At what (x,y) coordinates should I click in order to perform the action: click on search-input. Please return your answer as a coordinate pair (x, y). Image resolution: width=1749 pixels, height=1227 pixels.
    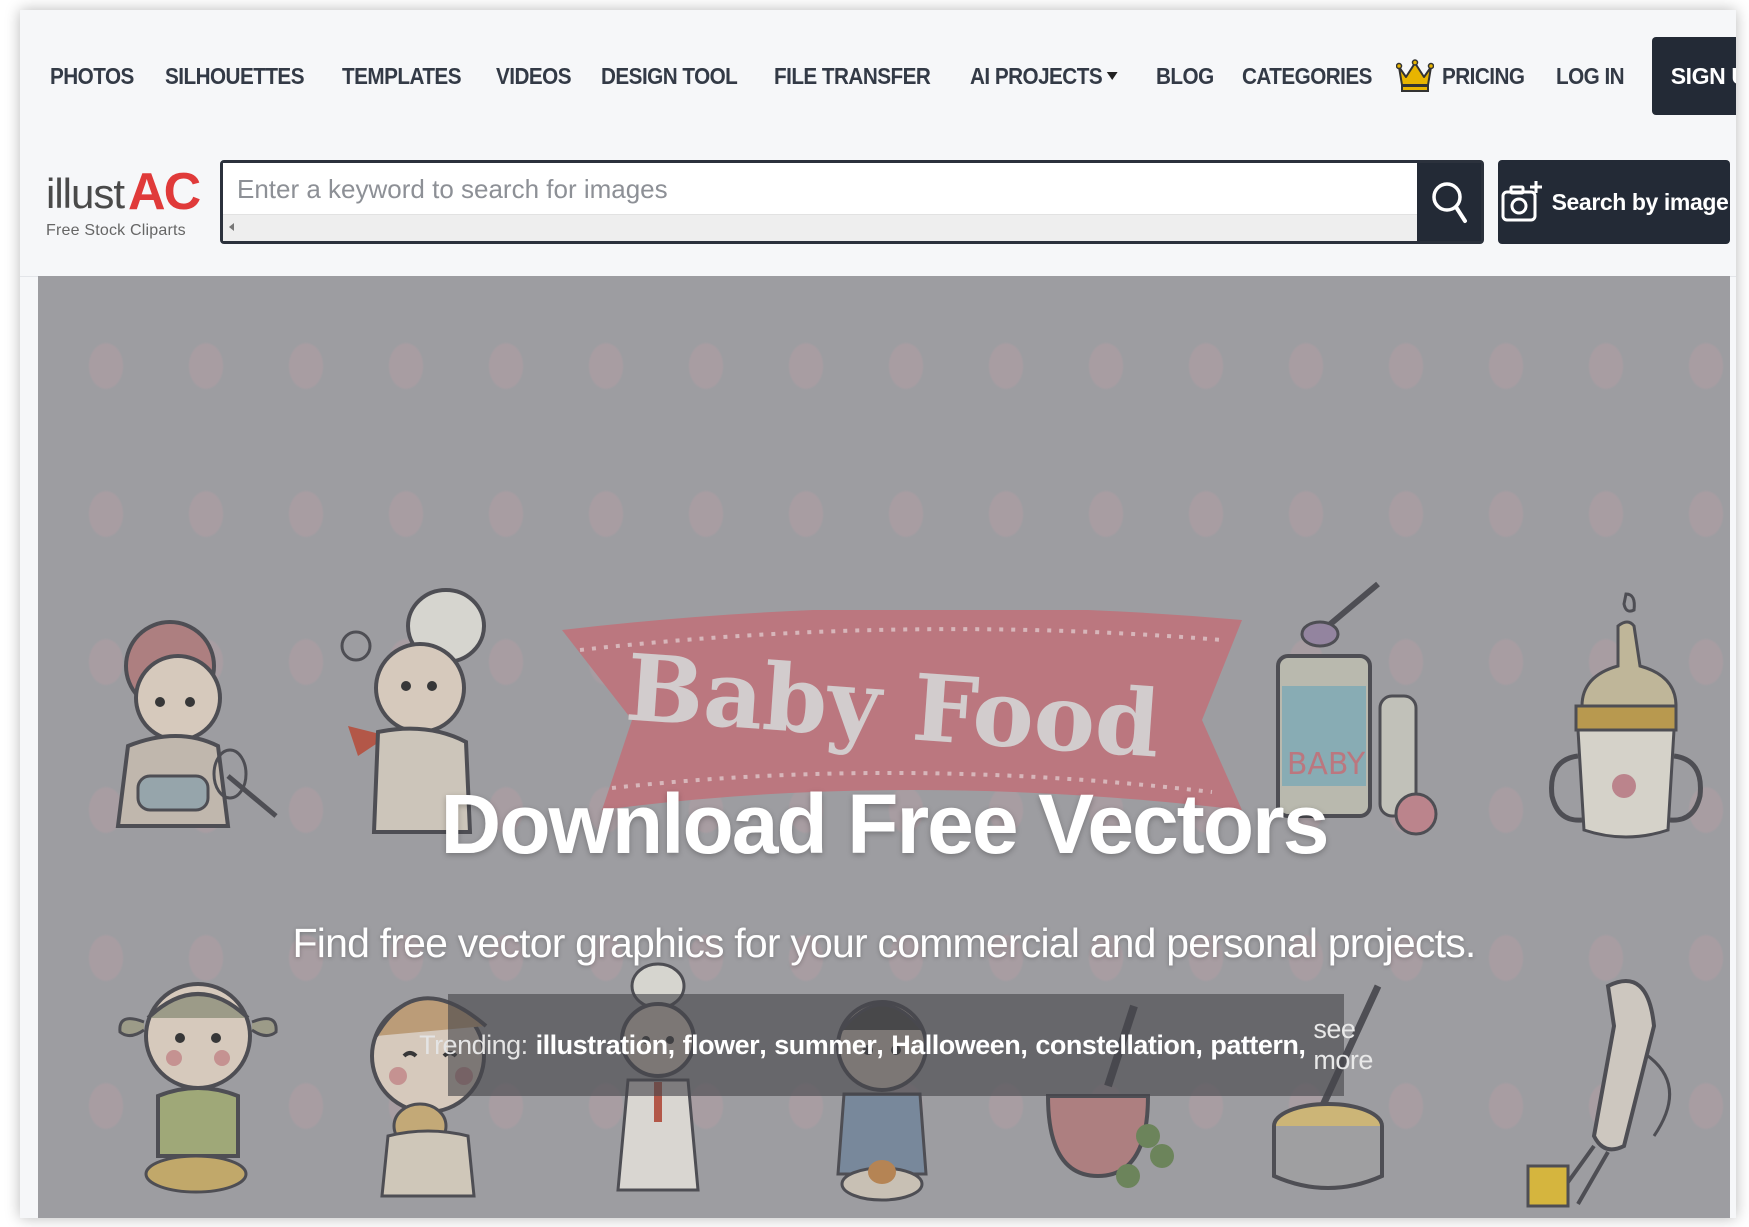
    Looking at the image, I should click on (820, 189).